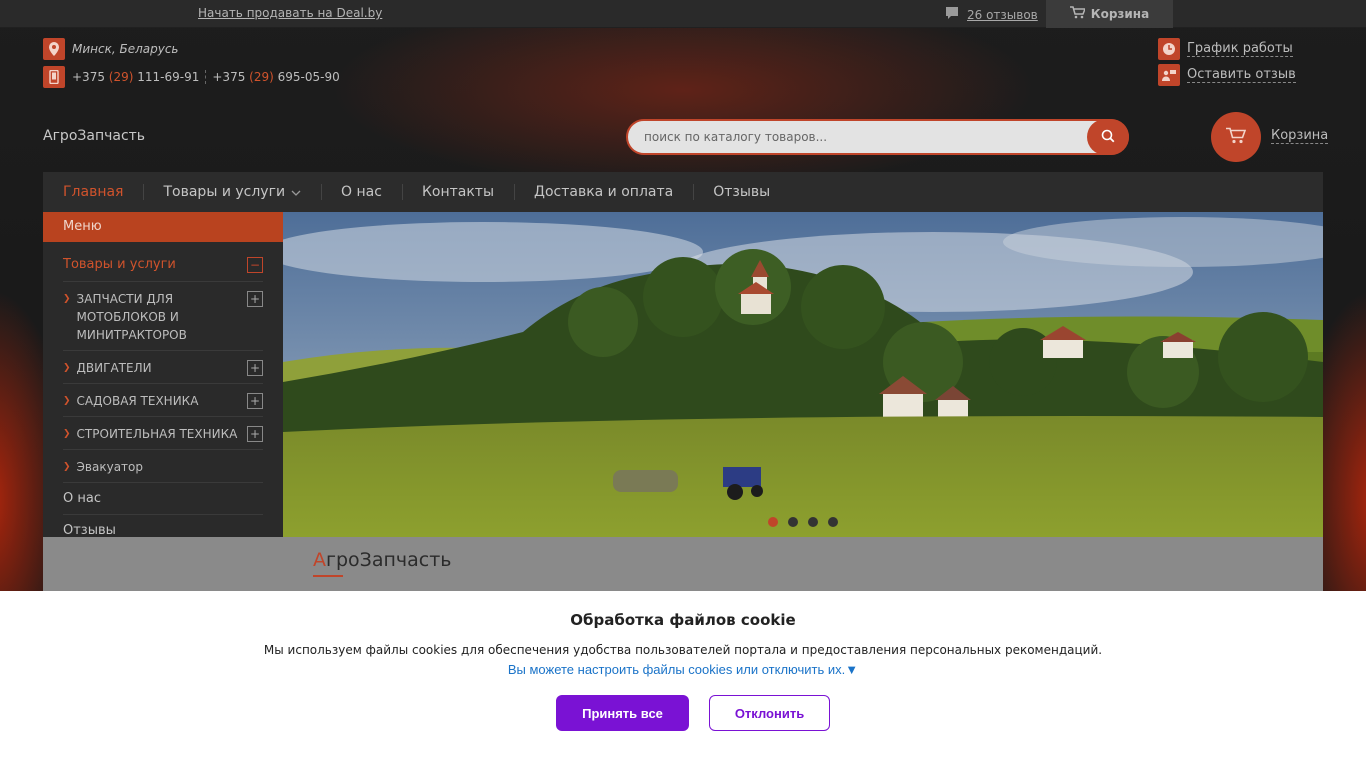  Describe the element at coordinates (163, 367) in the screenshot. I see `sidebar-subitem: ❯ ДВИГАТЕЛИ +` at that location.